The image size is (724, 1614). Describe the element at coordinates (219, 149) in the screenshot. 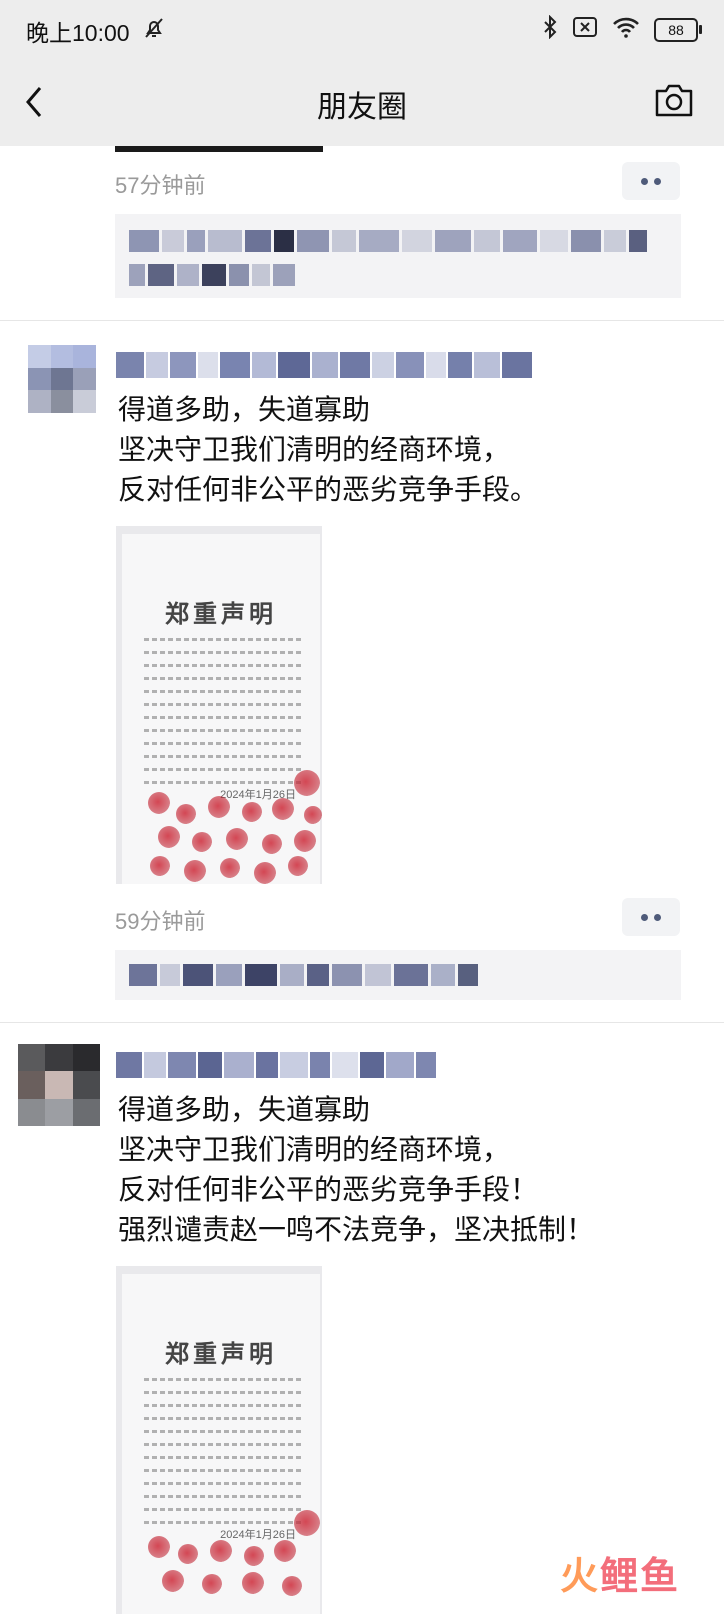

I see `previous-post-image-edge` at that location.